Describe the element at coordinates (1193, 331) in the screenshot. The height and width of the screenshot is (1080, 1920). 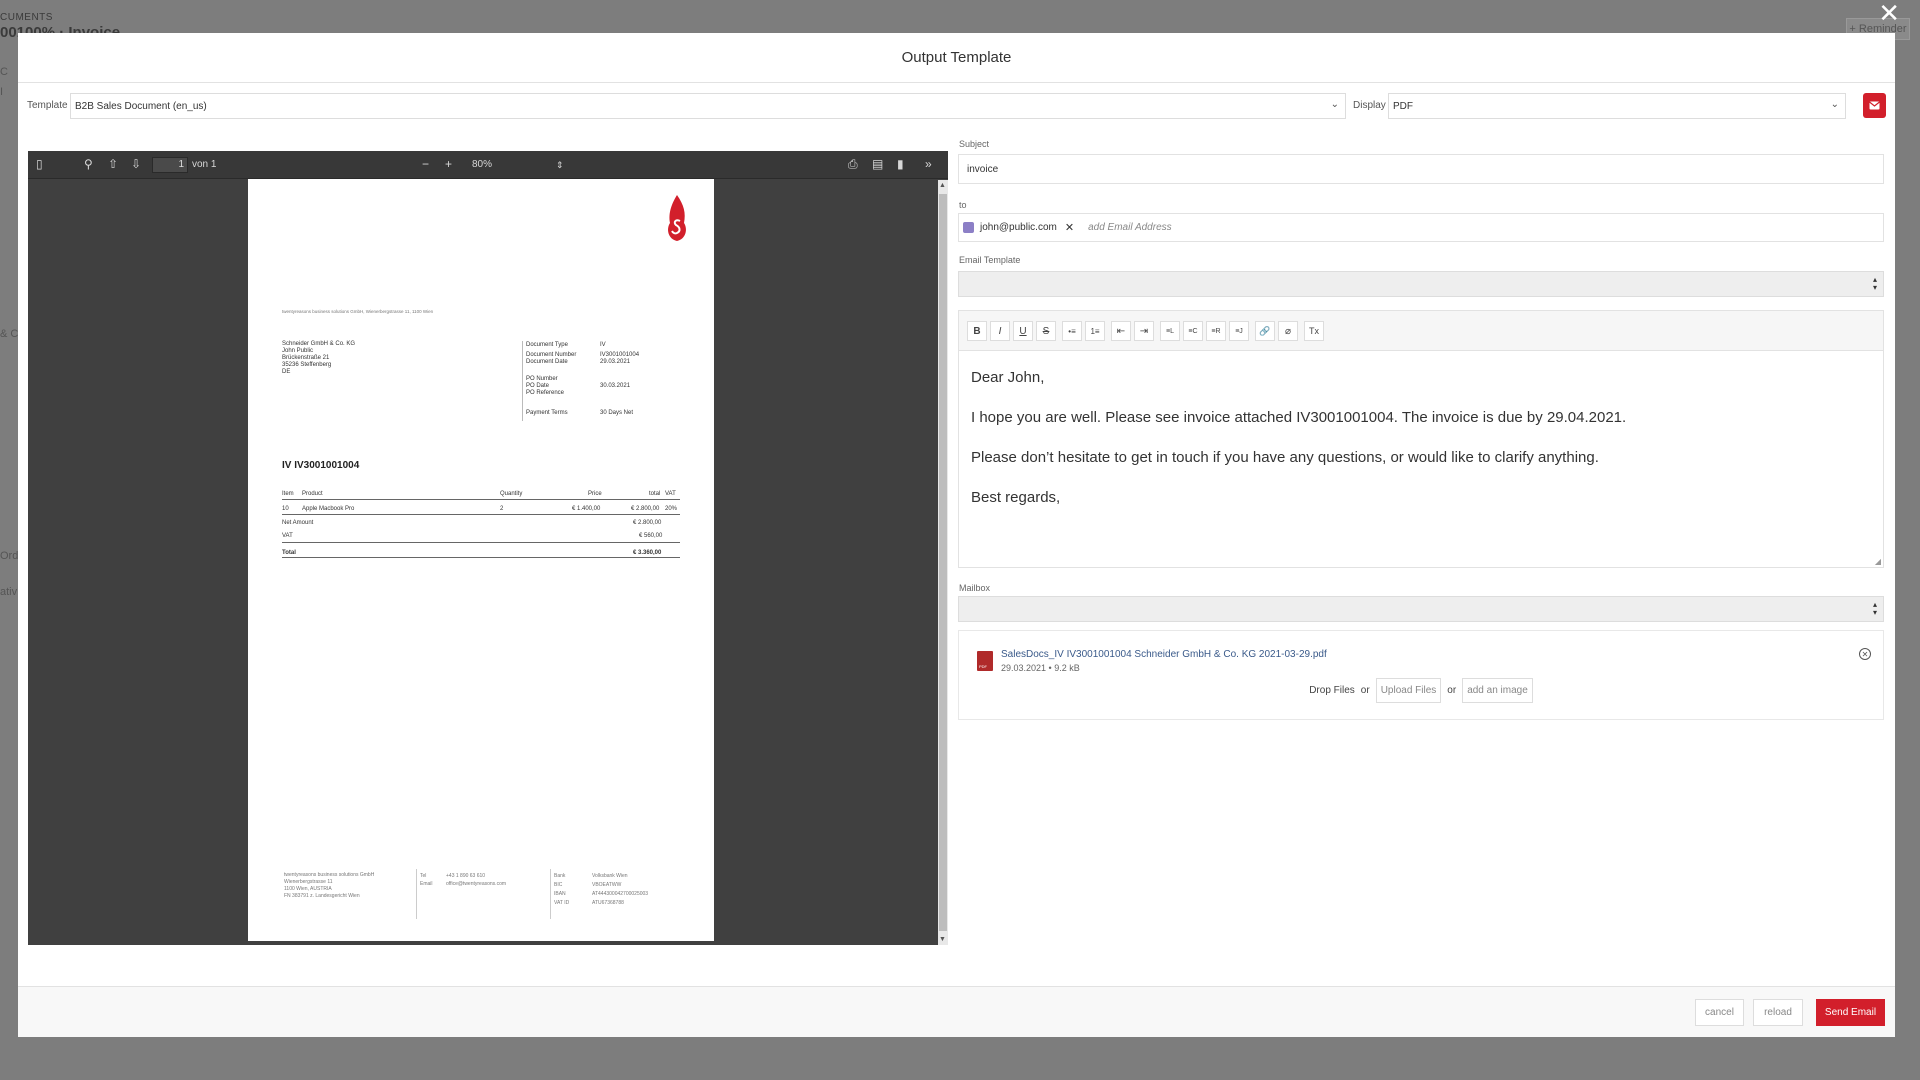
I see `align-center-icon: ≡C` at that location.